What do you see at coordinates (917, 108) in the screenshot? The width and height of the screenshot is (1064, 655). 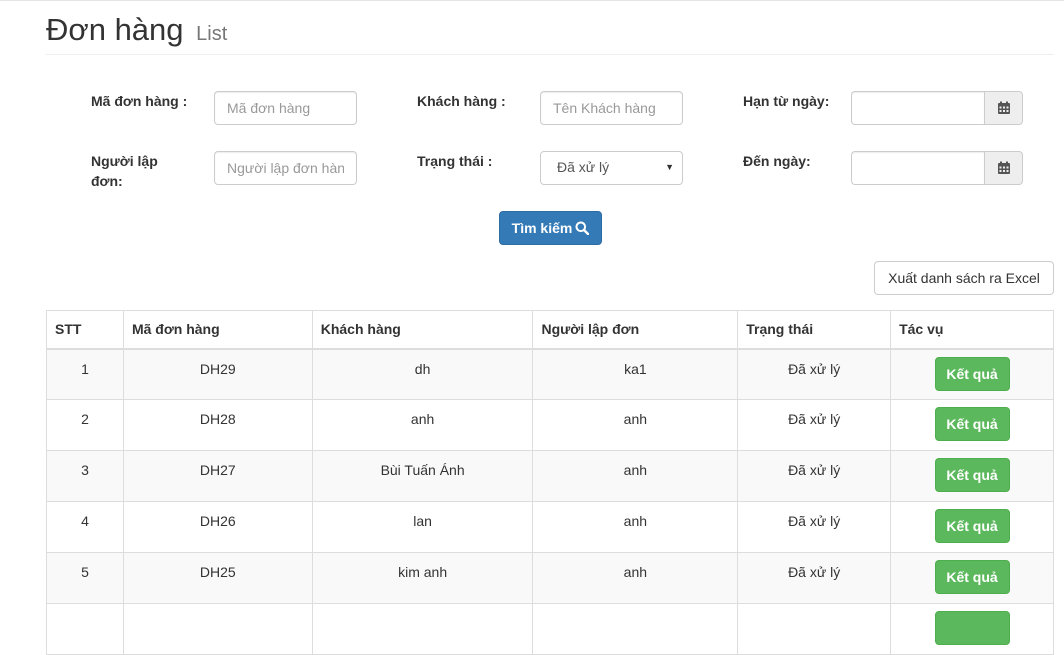 I see `from-date-input` at bounding box center [917, 108].